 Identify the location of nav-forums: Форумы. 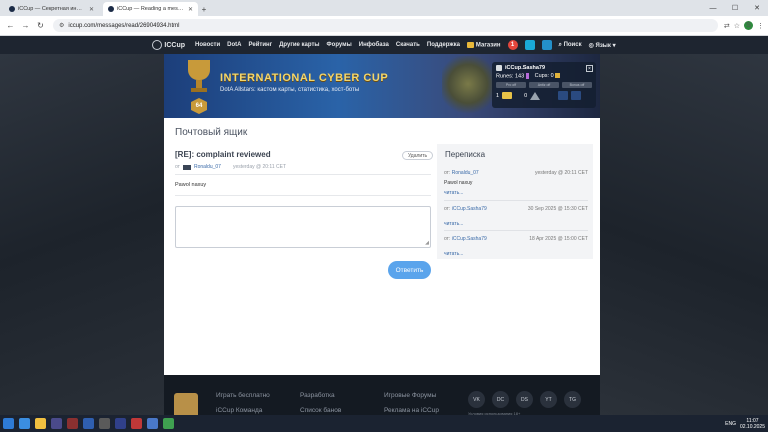
(339, 45).